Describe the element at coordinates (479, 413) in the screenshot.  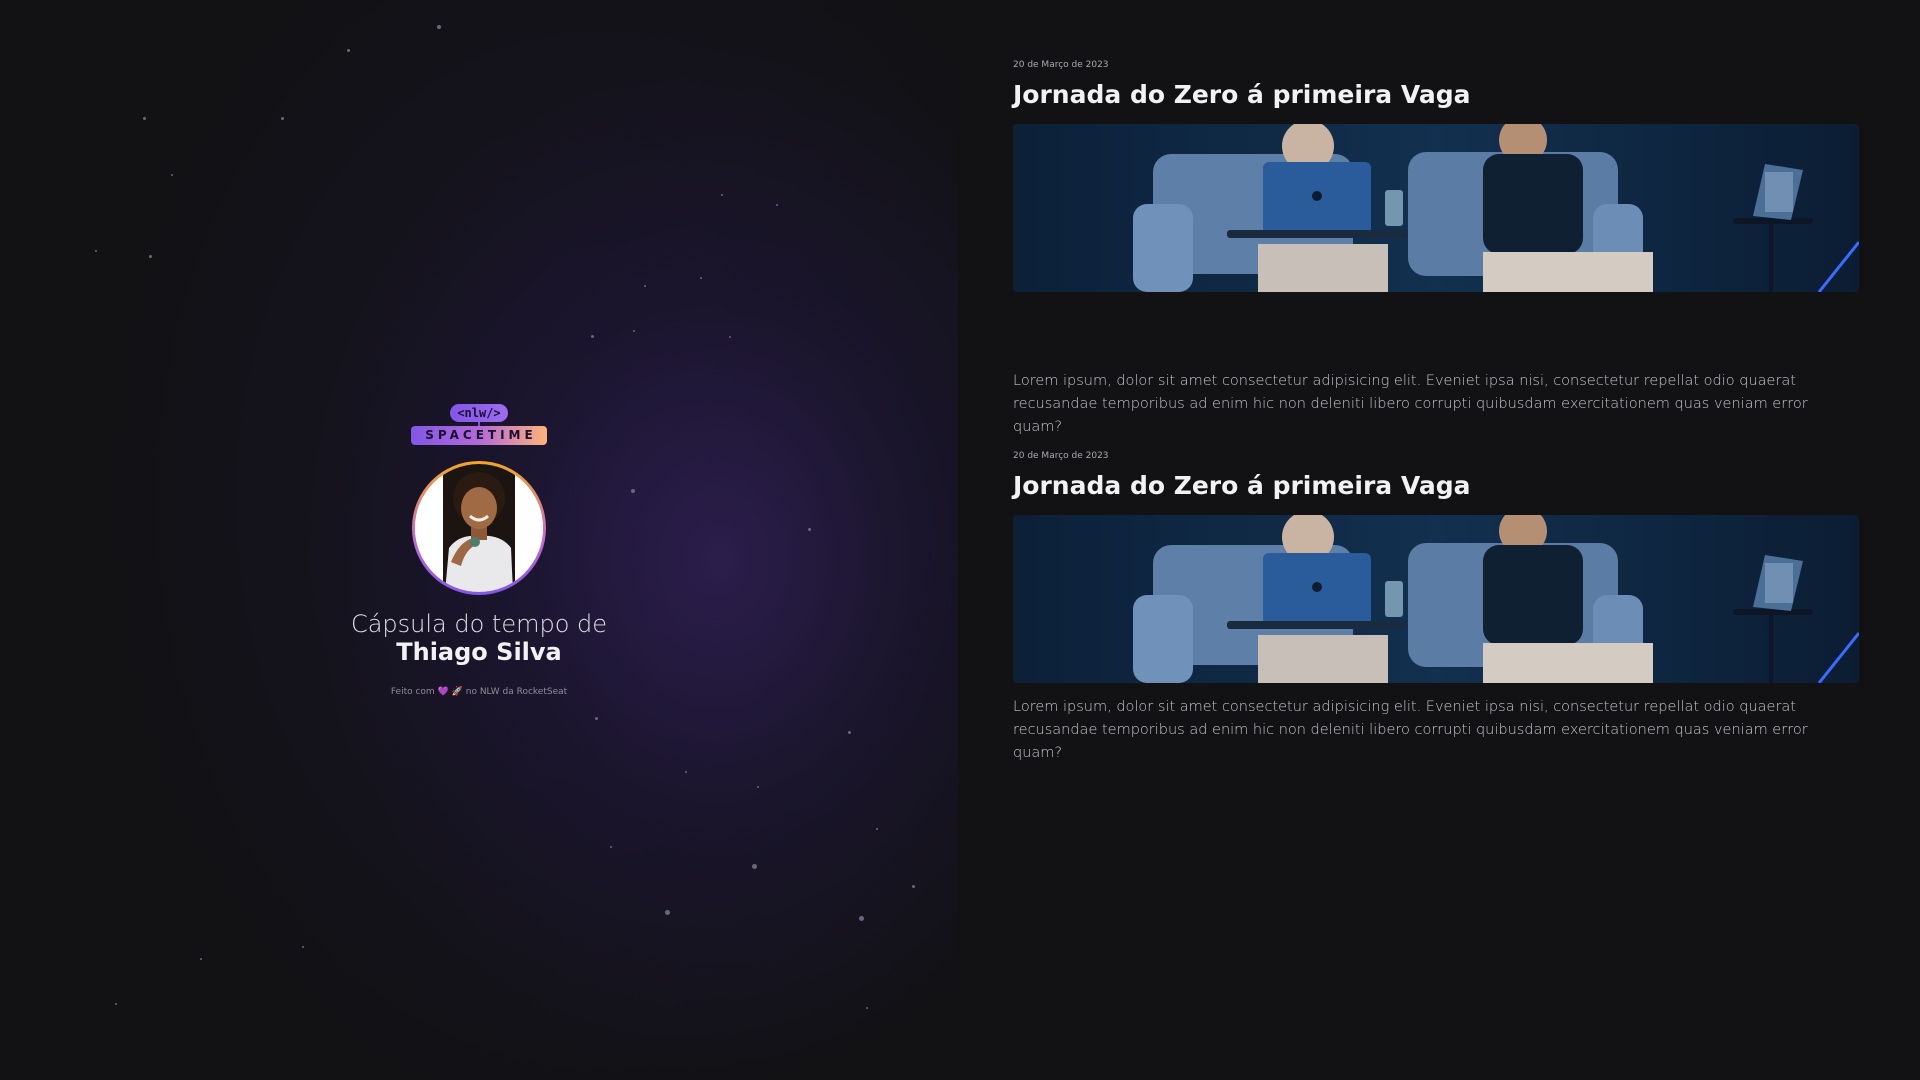
I see `logo-tag: <nlw/>` at that location.